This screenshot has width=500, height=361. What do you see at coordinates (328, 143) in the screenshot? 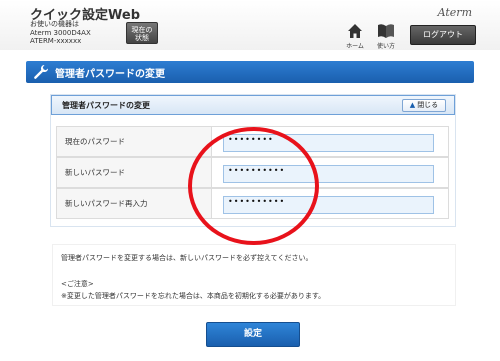
I see `current-password-input: ••••••••` at bounding box center [328, 143].